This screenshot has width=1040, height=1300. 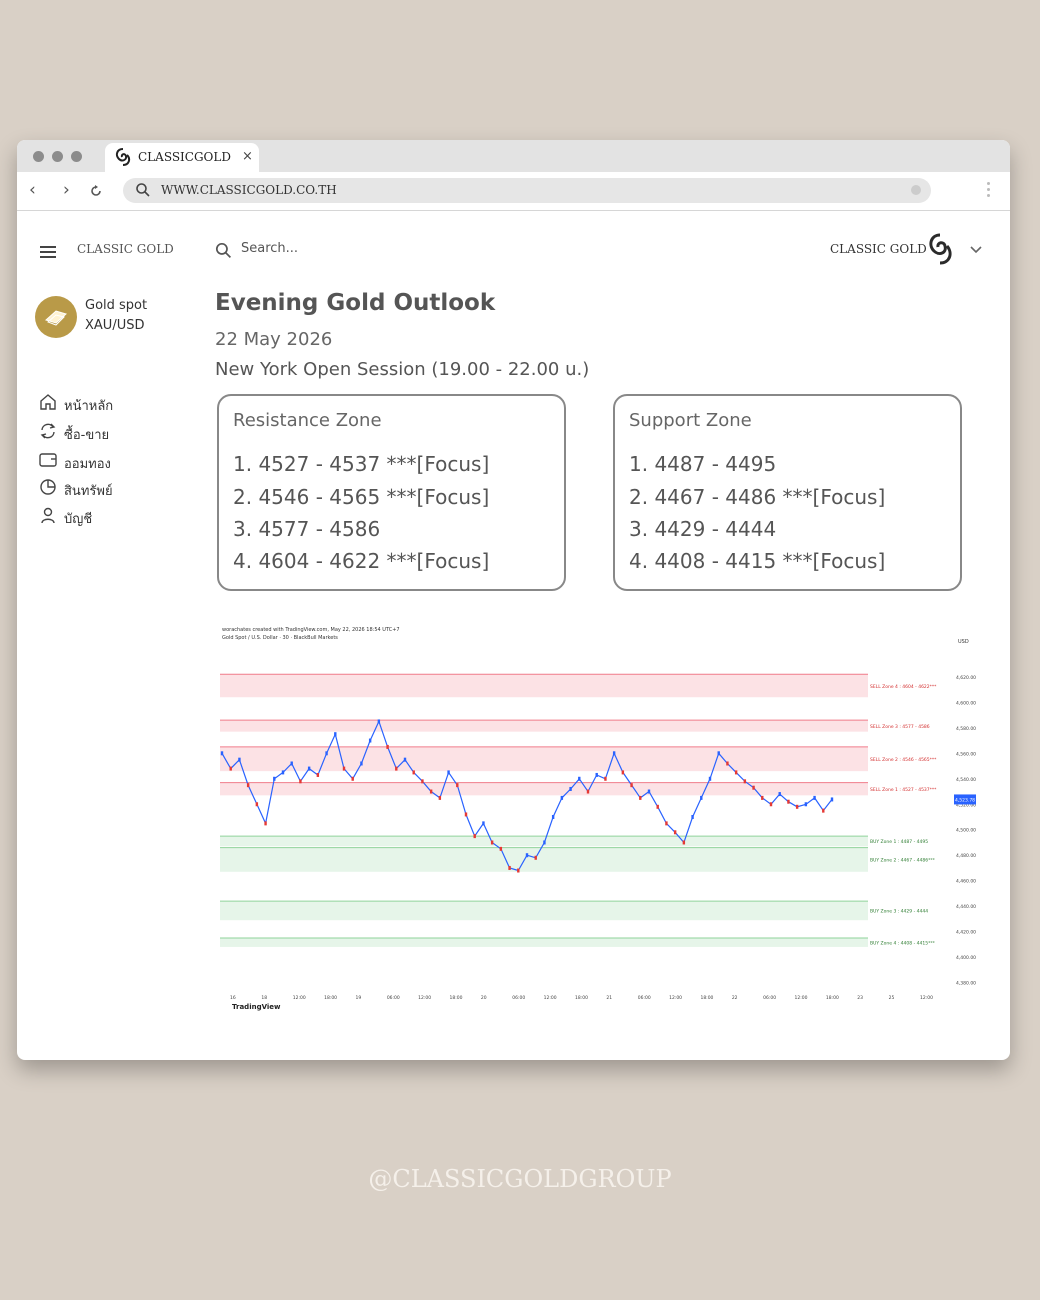 What do you see at coordinates (988, 191) in the screenshot?
I see `browser-menu-icon` at bounding box center [988, 191].